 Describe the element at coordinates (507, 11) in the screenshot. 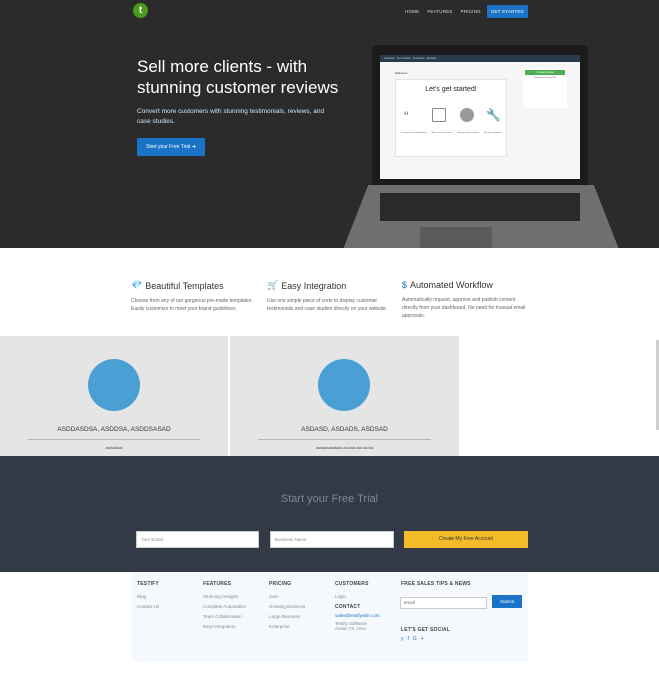

I see `get-started-button: GET STARTED` at that location.